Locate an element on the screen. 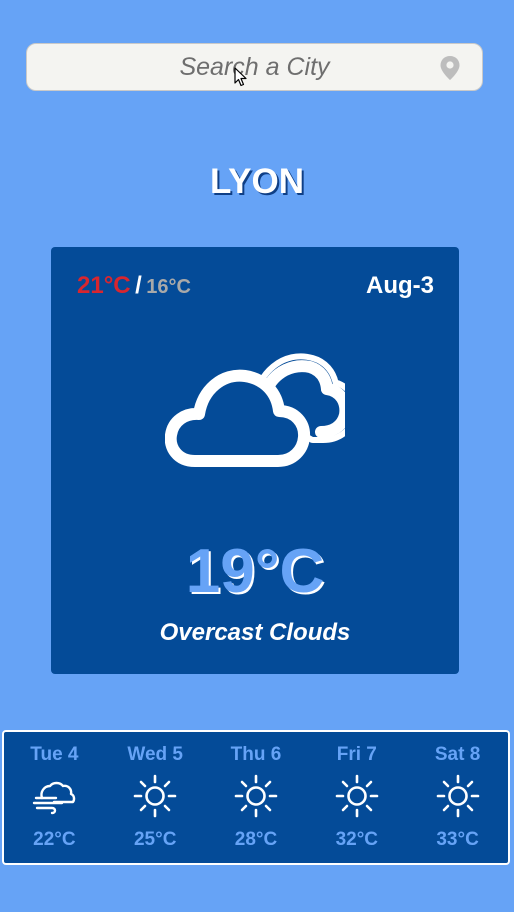 Image resolution: width=514 pixels, height=912 pixels. current-date: Aug-3 is located at coordinates (400, 285).